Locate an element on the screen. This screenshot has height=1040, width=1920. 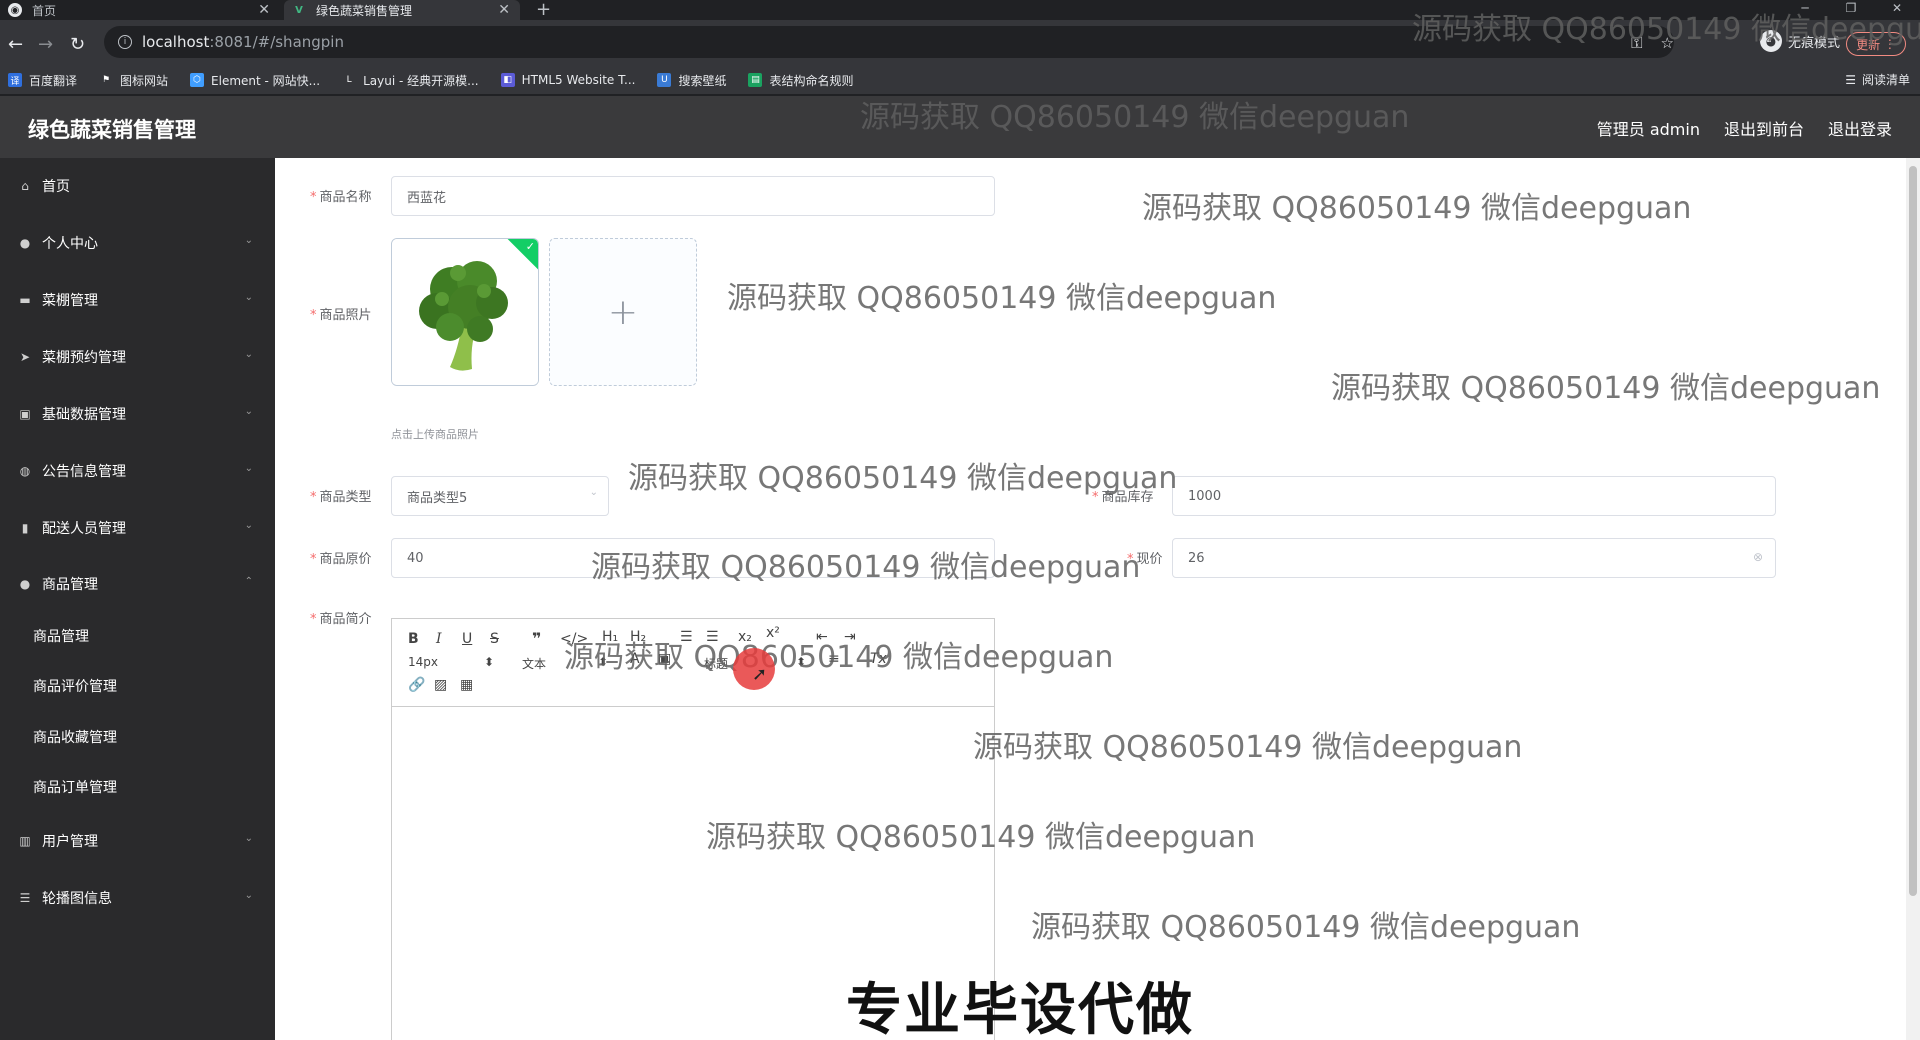
site-info-icon: i is located at coordinates (125, 42).